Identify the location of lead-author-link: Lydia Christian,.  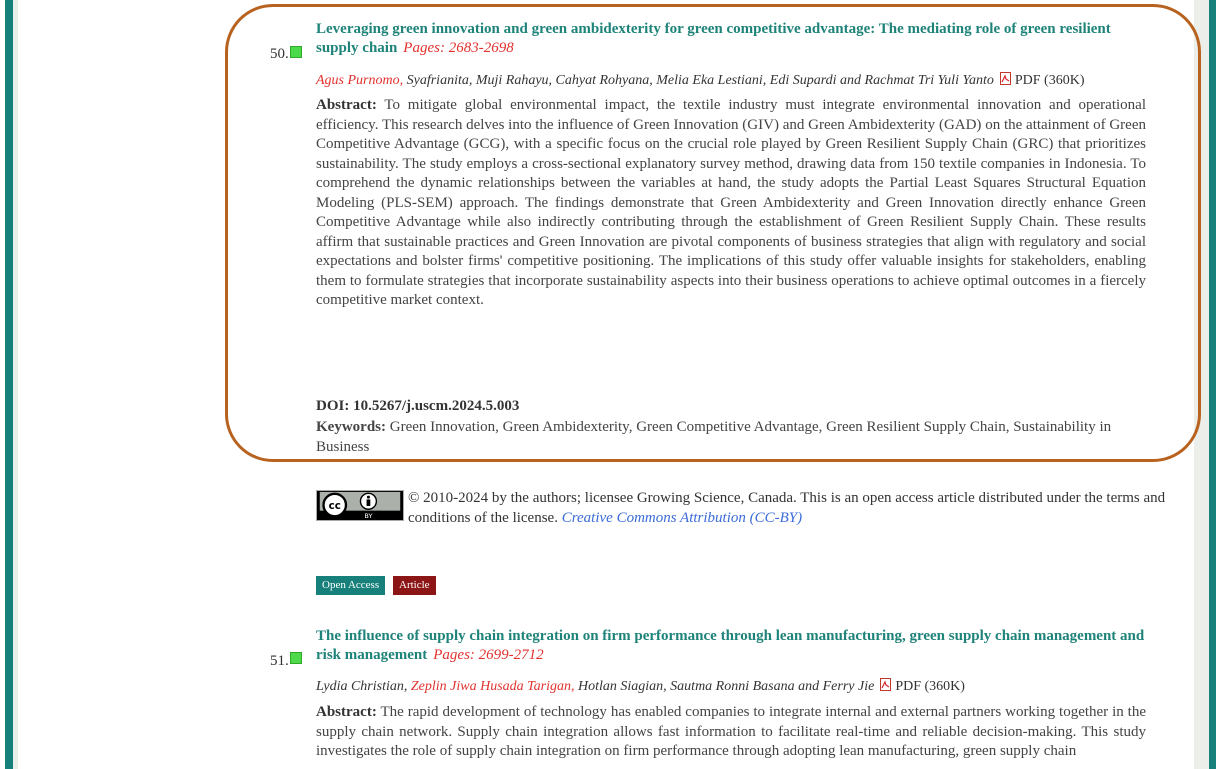
(361, 686).